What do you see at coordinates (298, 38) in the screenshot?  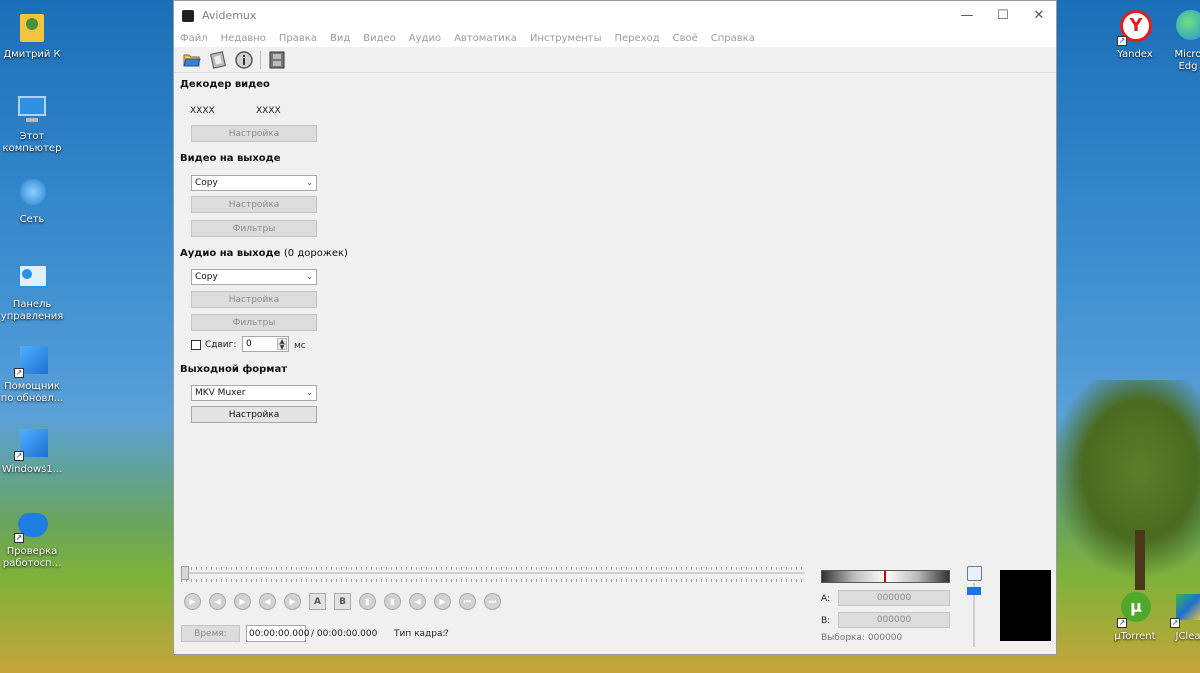 I see `menu-edit: Правка` at bounding box center [298, 38].